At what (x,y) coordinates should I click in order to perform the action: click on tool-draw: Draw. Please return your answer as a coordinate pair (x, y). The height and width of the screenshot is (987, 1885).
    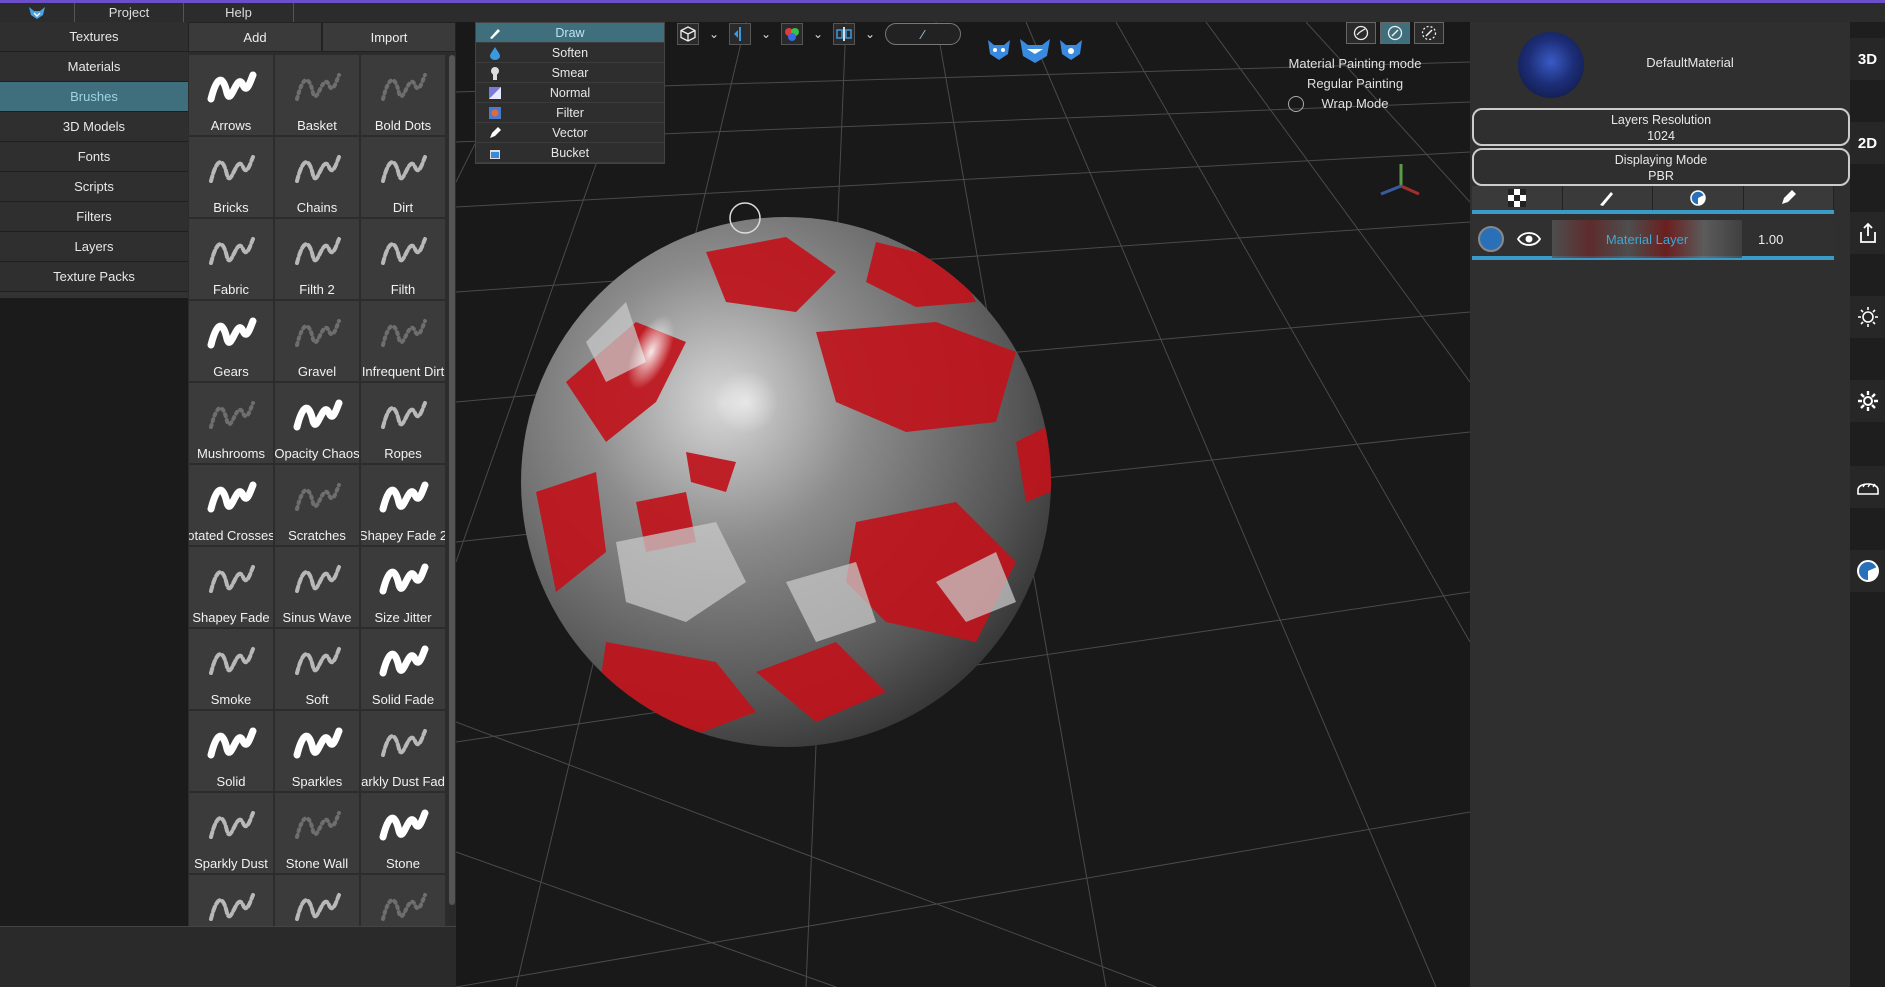
    Looking at the image, I should click on (570, 33).